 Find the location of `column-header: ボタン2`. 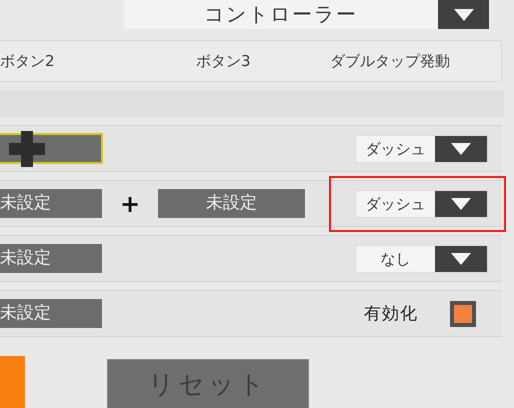

column-header: ボタン2 is located at coordinates (28, 61).